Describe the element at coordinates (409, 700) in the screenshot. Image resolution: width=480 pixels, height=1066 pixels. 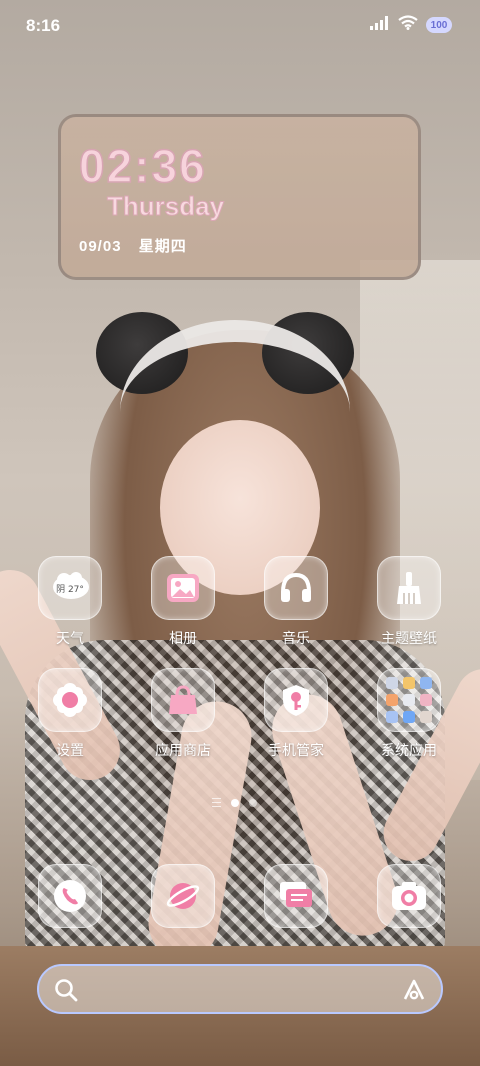
I see `folder-icon` at that location.